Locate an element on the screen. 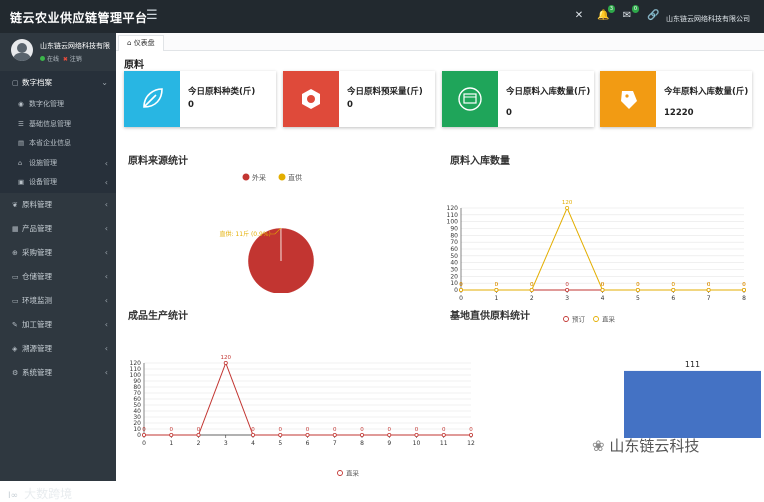  sidebar-subitem-basic-info: ☰基础信息管理 is located at coordinates (58, 125).